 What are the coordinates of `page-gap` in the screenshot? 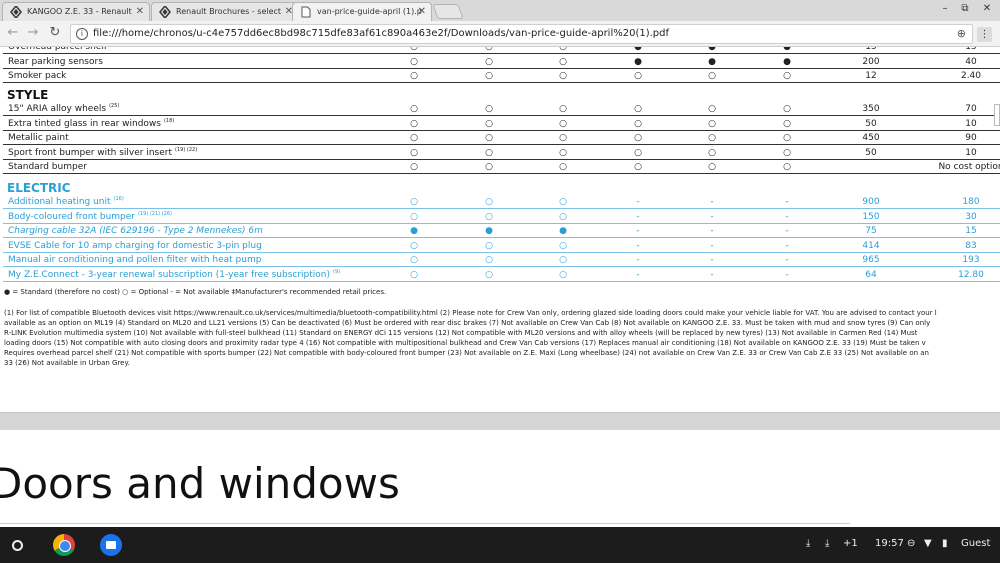 It's located at (500, 421).